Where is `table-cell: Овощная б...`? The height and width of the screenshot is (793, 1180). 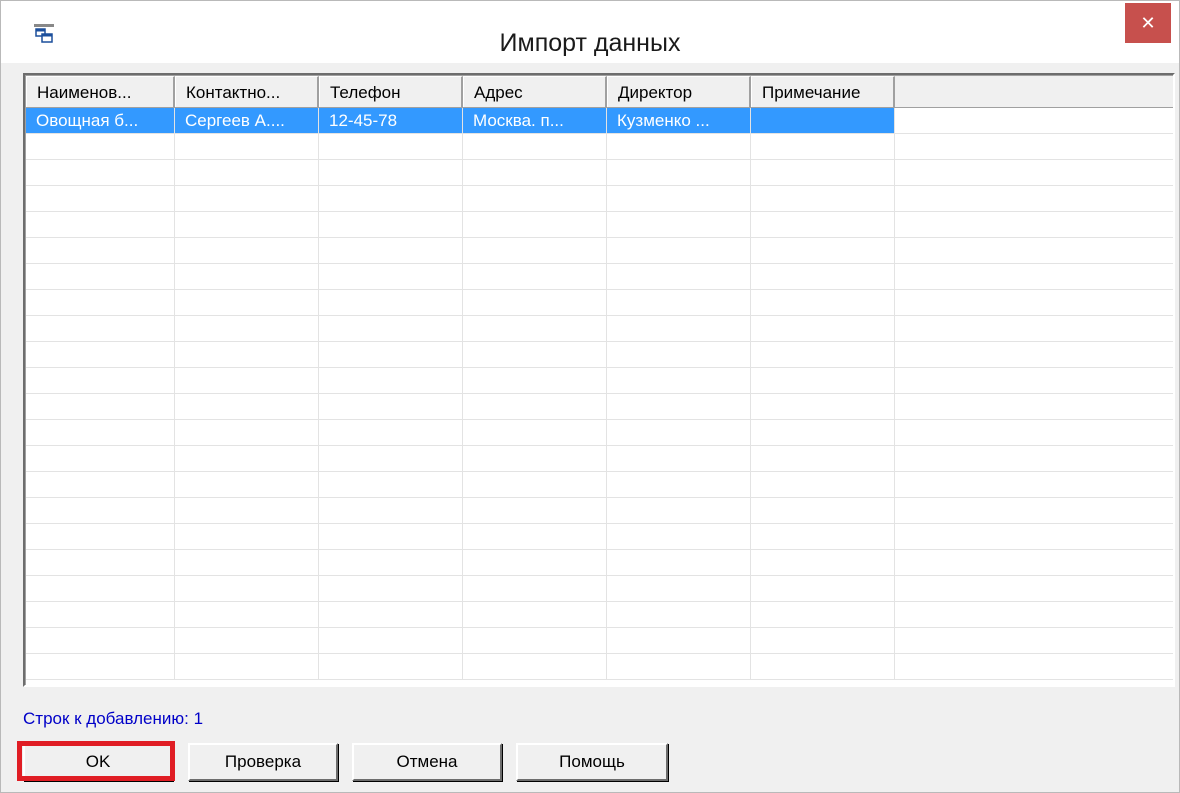
table-cell: Овощная б... is located at coordinates (100, 120).